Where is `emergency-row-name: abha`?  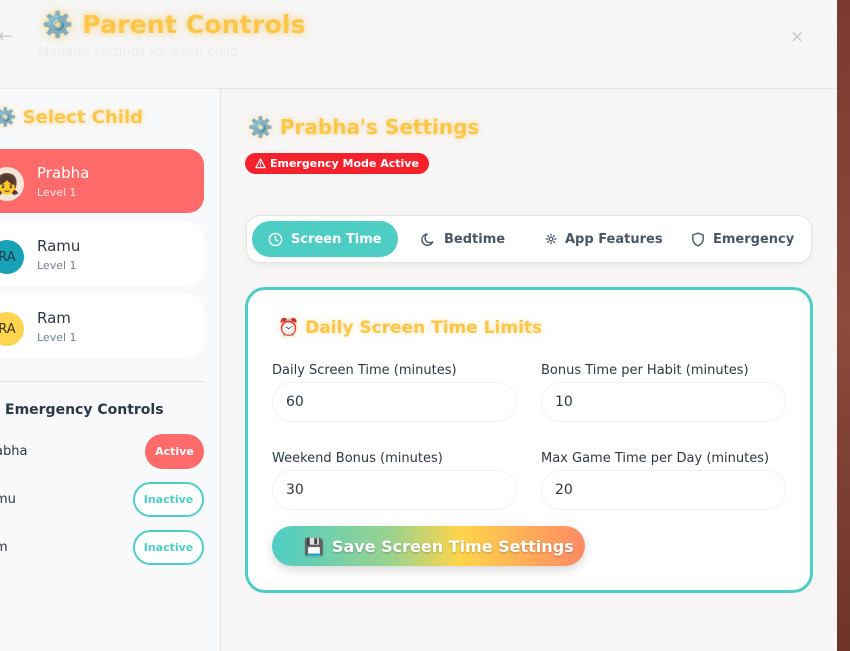 emergency-row-name: abha is located at coordinates (14, 451).